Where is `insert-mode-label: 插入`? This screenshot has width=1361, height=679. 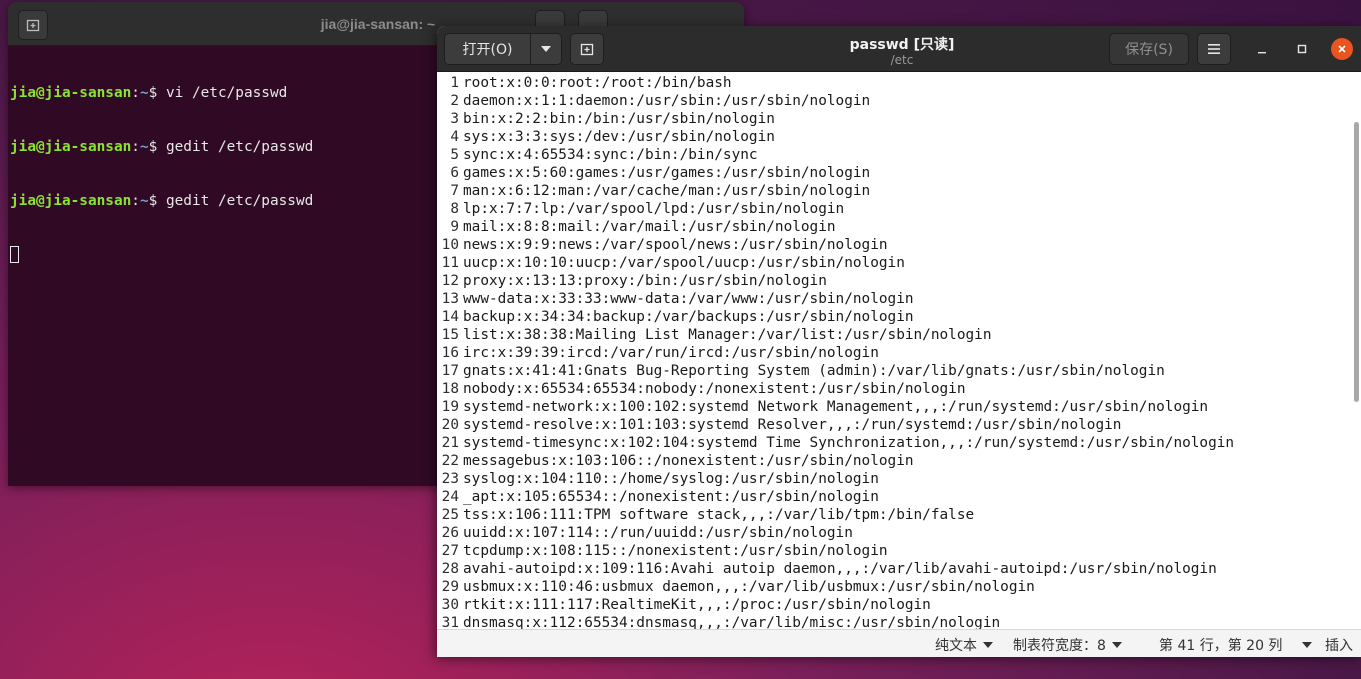
insert-mode-label: 插入 is located at coordinates (1339, 646).